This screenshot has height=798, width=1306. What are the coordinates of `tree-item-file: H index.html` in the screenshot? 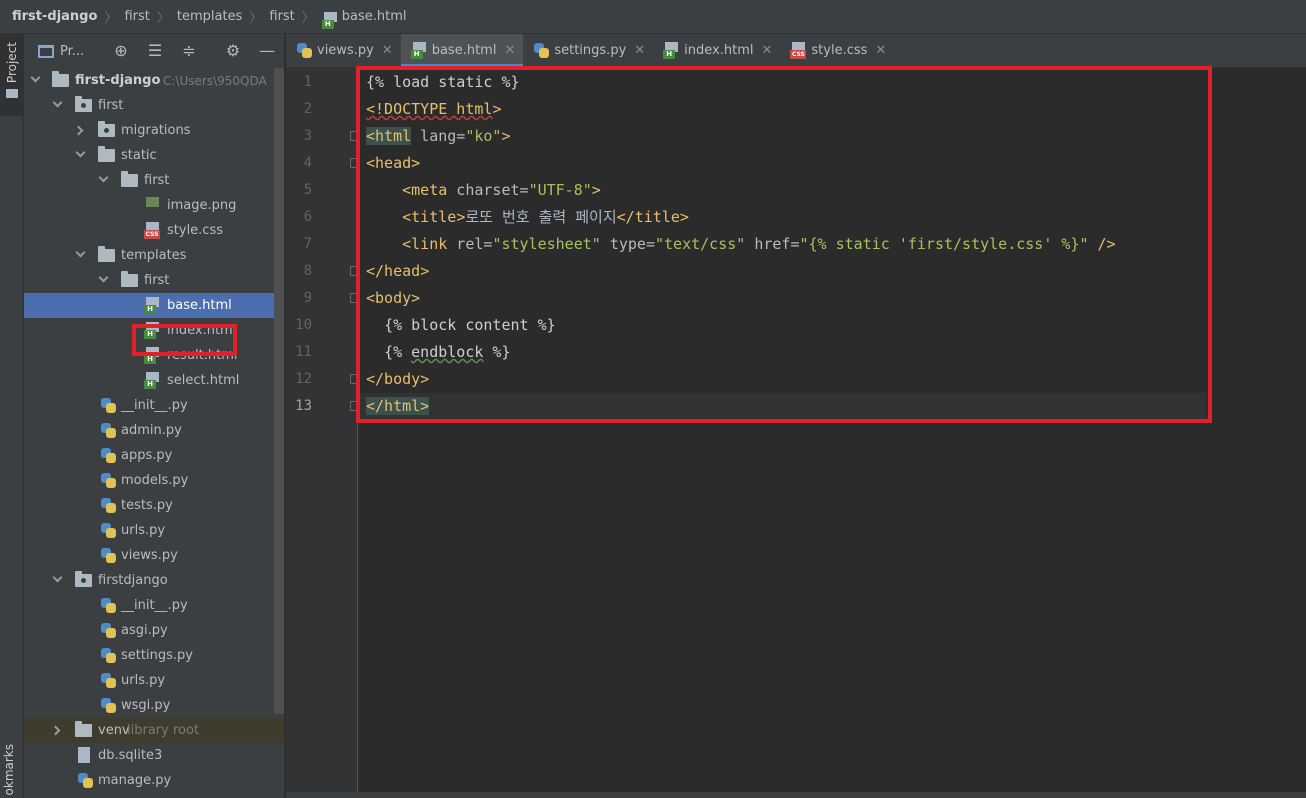 It's located at (154, 330).